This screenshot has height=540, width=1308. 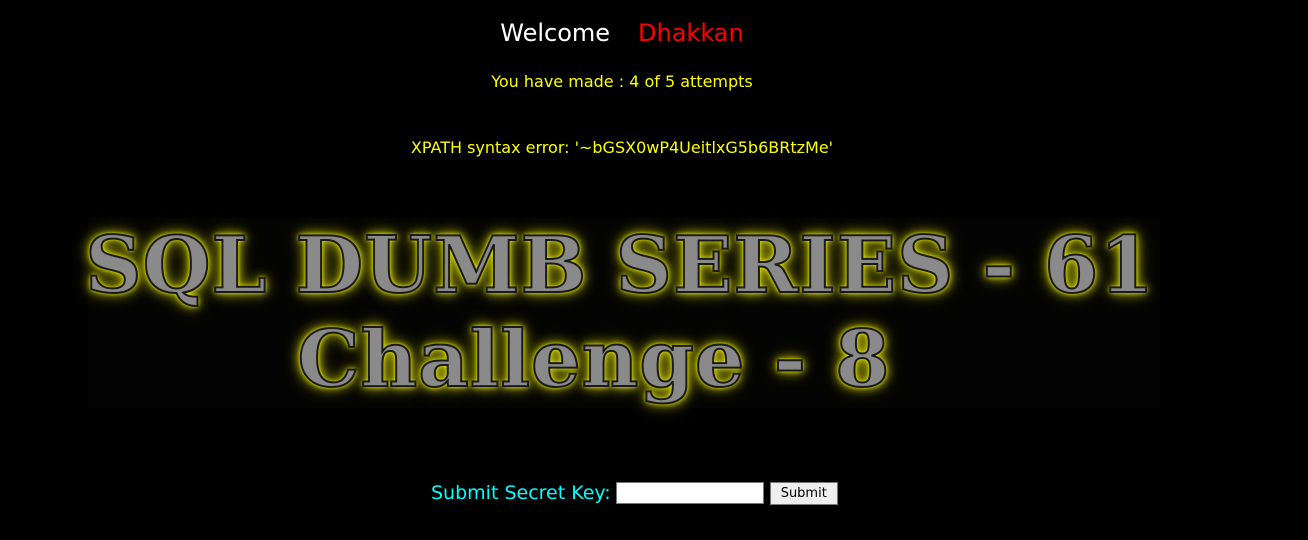 I want to click on welcome-label: Welcome, so click(x=555, y=33).